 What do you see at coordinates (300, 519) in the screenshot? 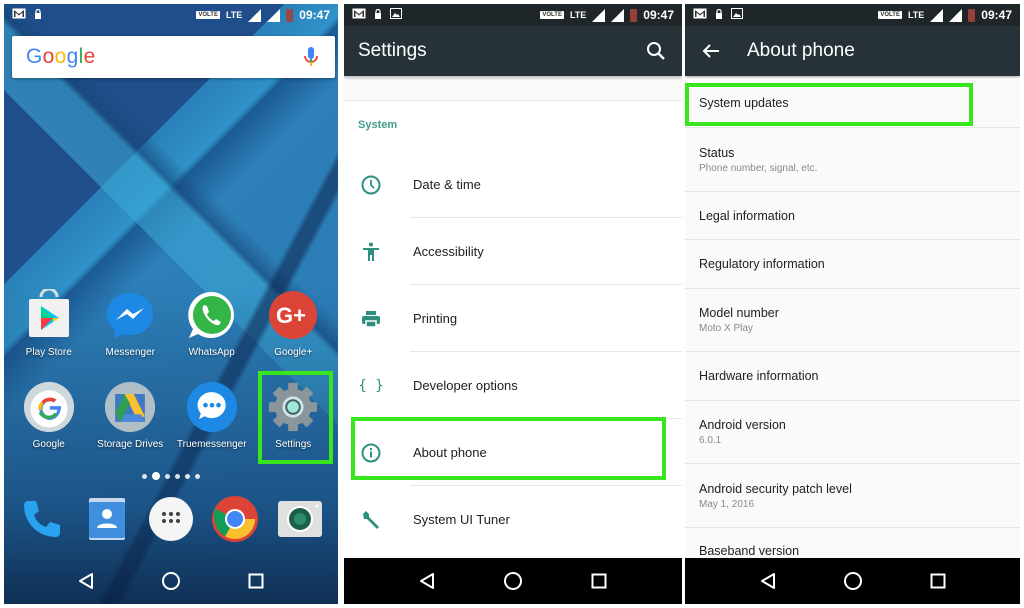
I see `camera-icon` at bounding box center [300, 519].